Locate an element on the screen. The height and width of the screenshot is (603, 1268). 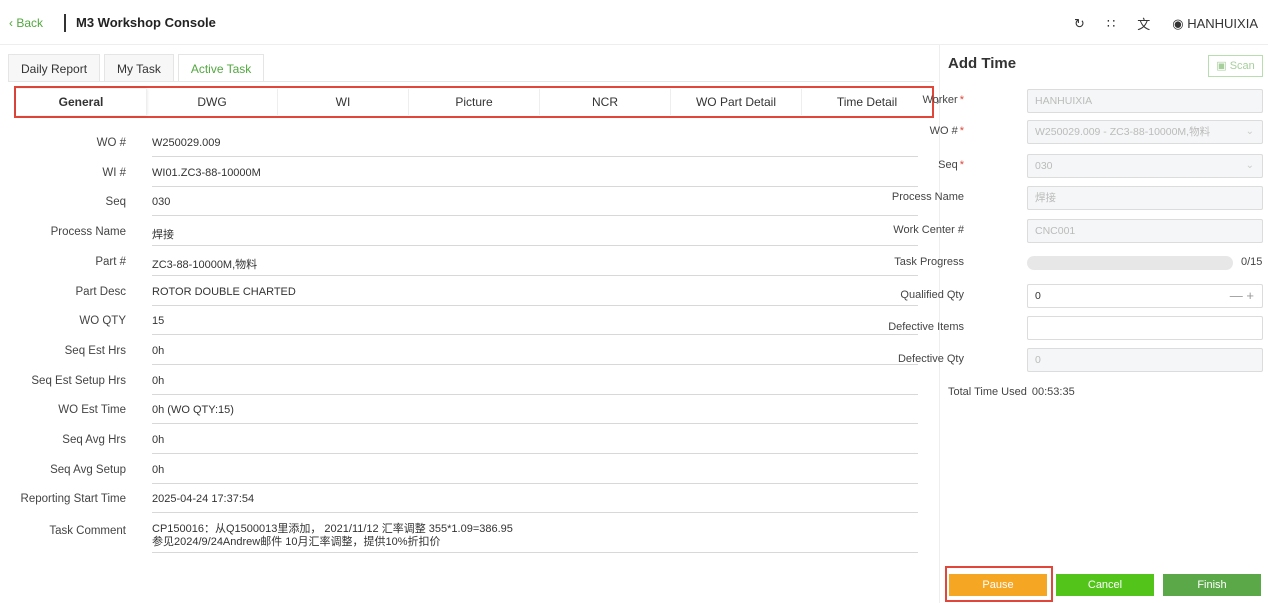
process-row: Process Name 焊接 is located at coordinates (1078, 198).